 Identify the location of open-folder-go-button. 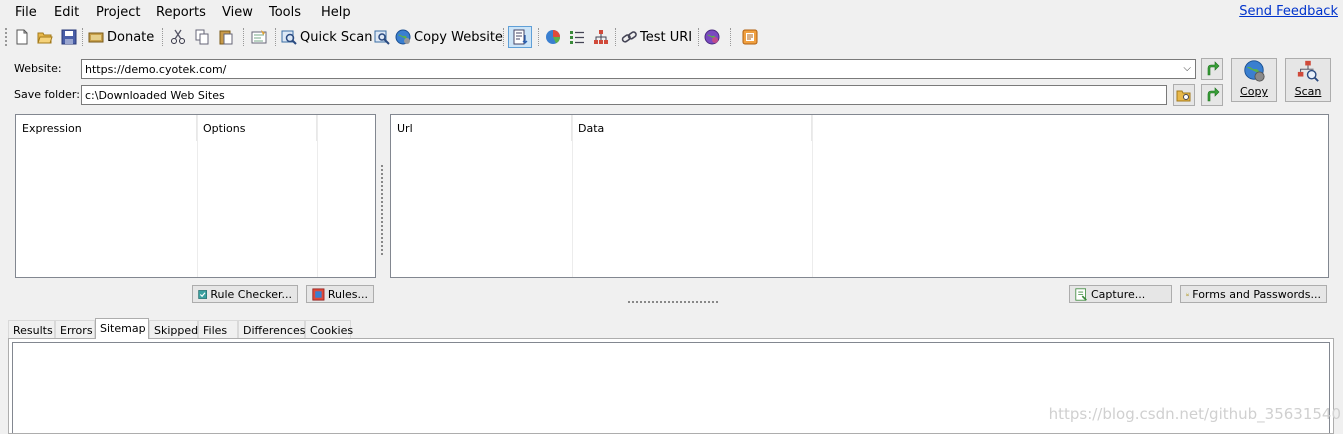
(1212, 95).